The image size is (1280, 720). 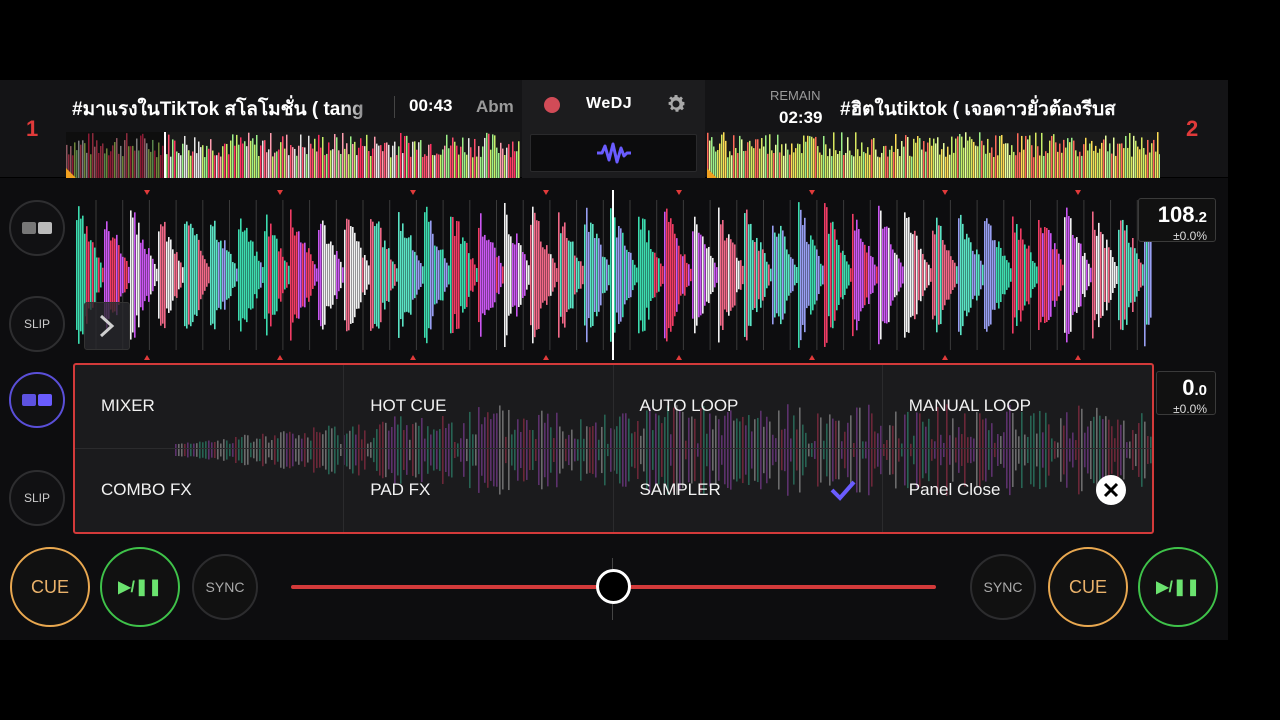 I want to click on deck-1-play-pause-button: ▶/❚❚, so click(x=140, y=587).